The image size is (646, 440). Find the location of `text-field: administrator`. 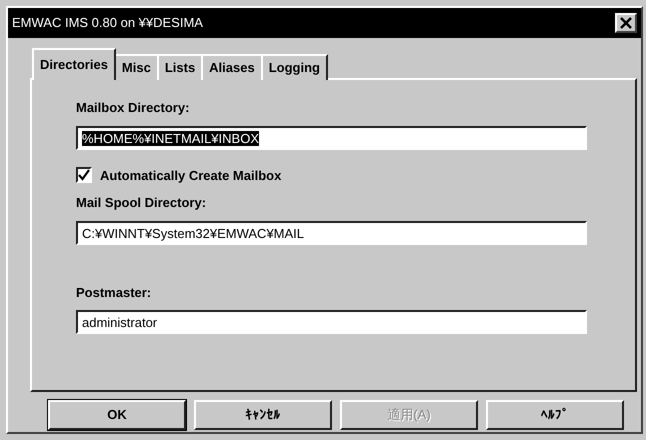

text-field: administrator is located at coordinates (331, 322).